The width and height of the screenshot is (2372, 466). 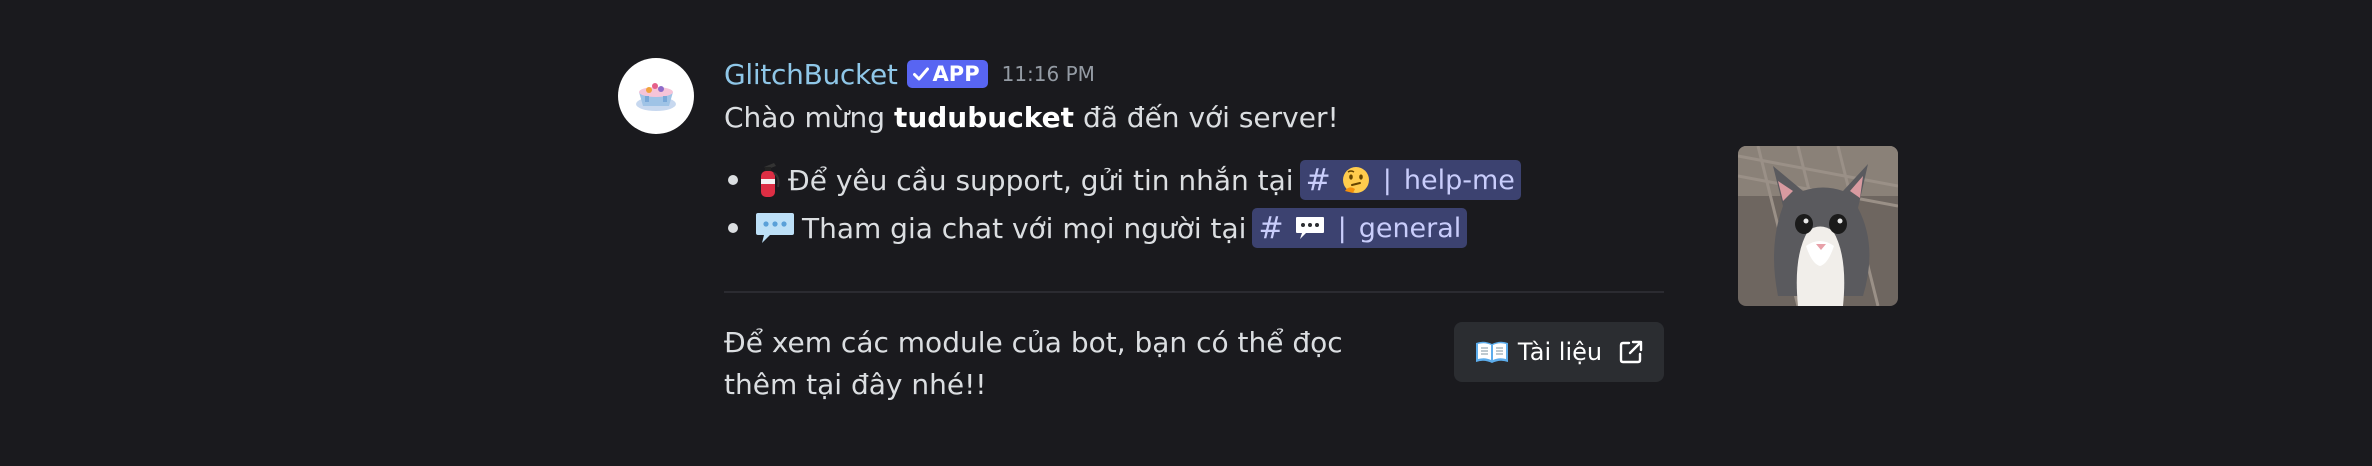 I want to click on message-header: GlitchBucket APP 11:16 PM, so click(x=1194, y=74).